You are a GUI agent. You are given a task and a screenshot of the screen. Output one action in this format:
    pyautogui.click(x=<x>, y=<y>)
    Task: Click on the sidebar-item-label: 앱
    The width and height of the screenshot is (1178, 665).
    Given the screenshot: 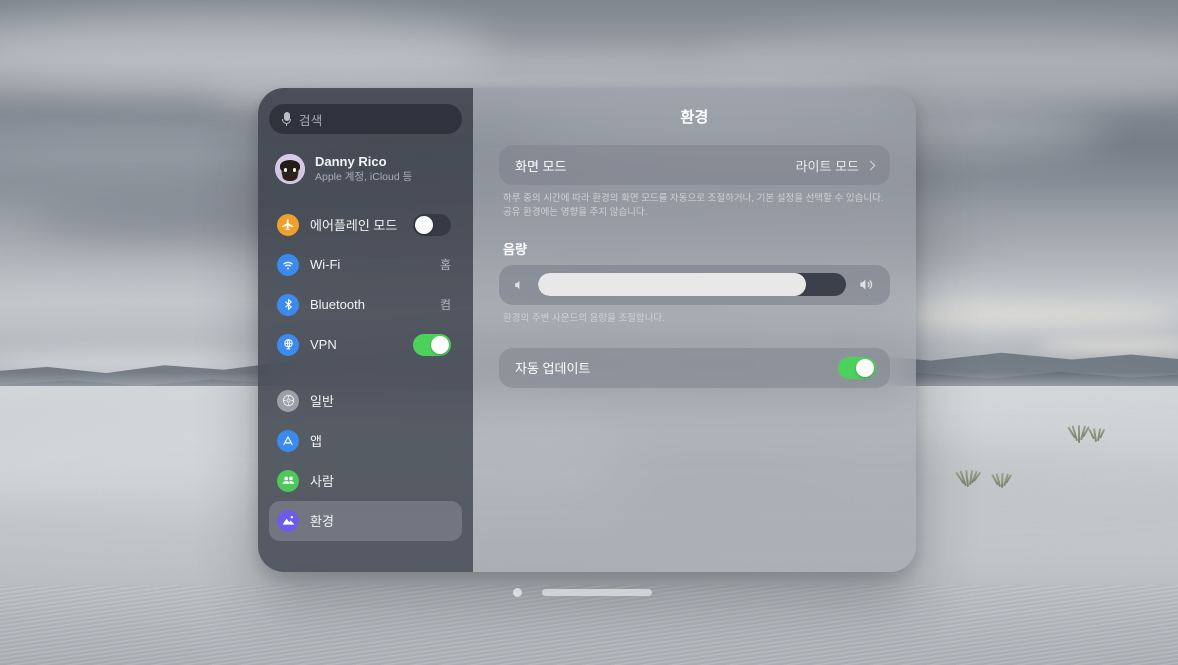 What is the action you would take?
    pyautogui.click(x=316, y=442)
    